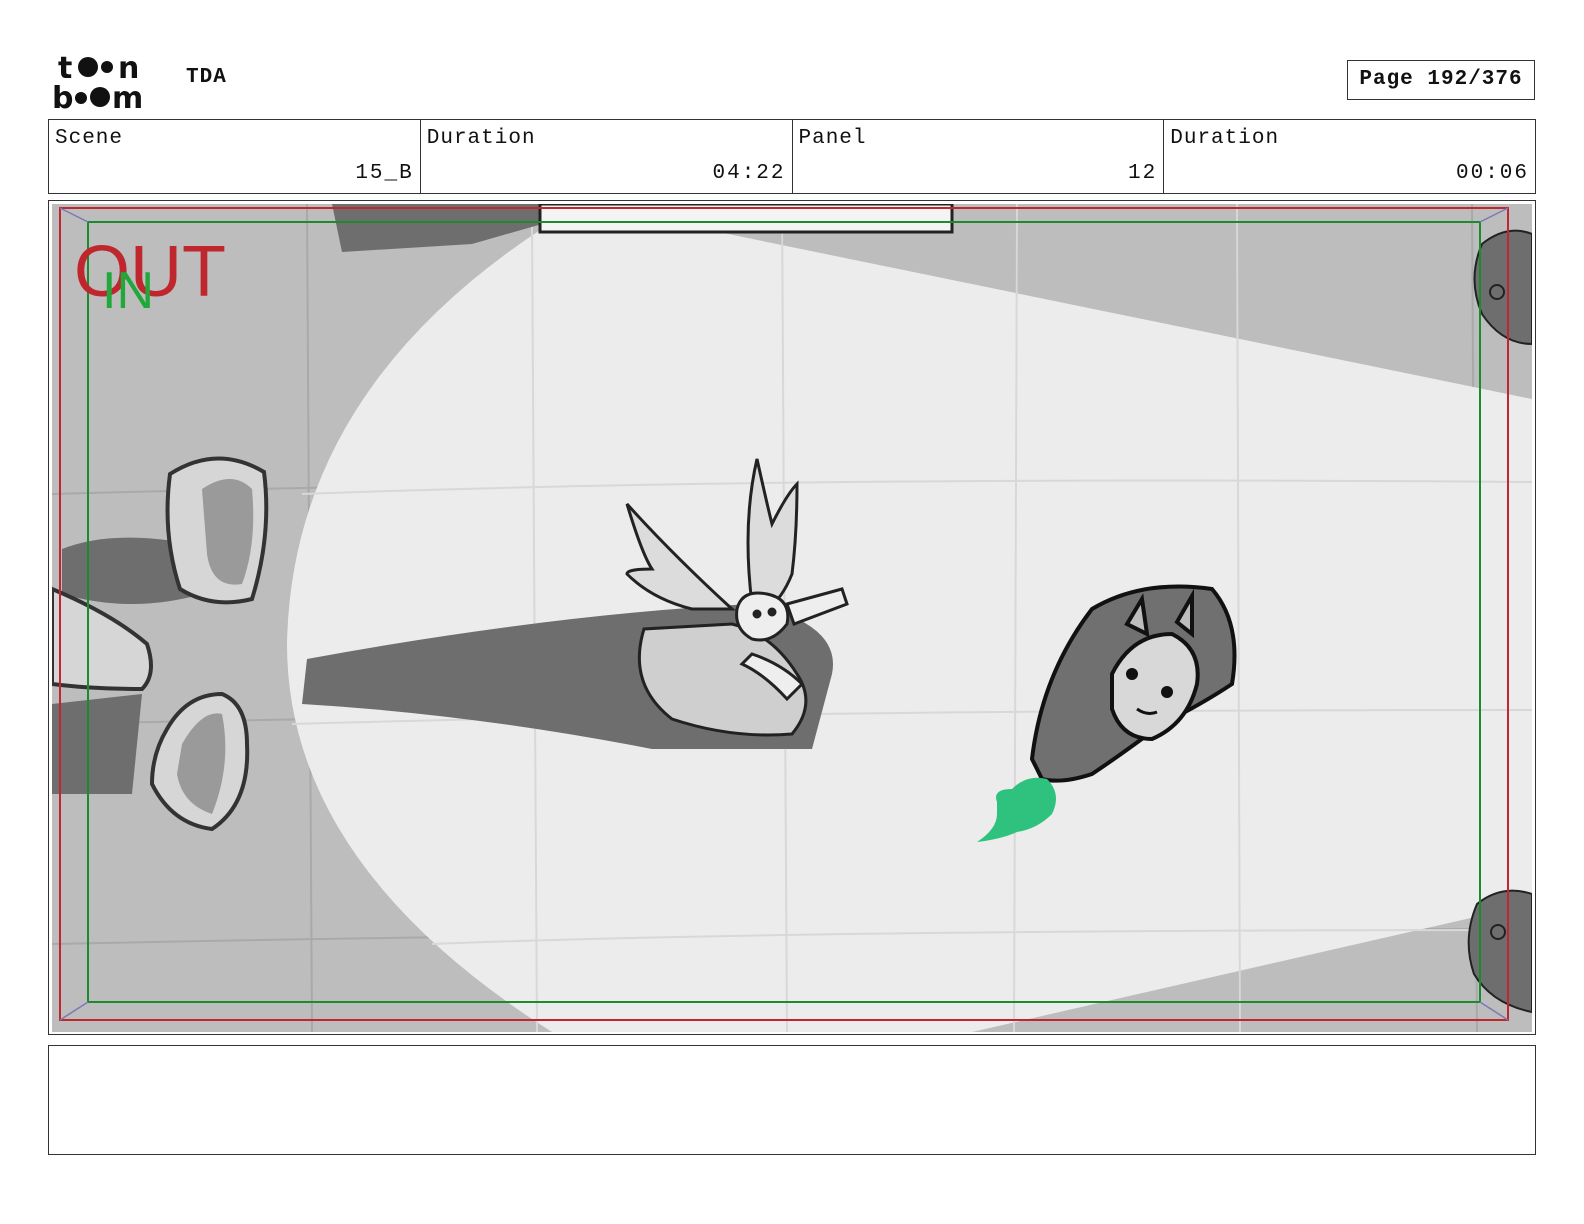 The image size is (1584, 1224). I want to click on scene-value: 15_B, so click(384, 173).